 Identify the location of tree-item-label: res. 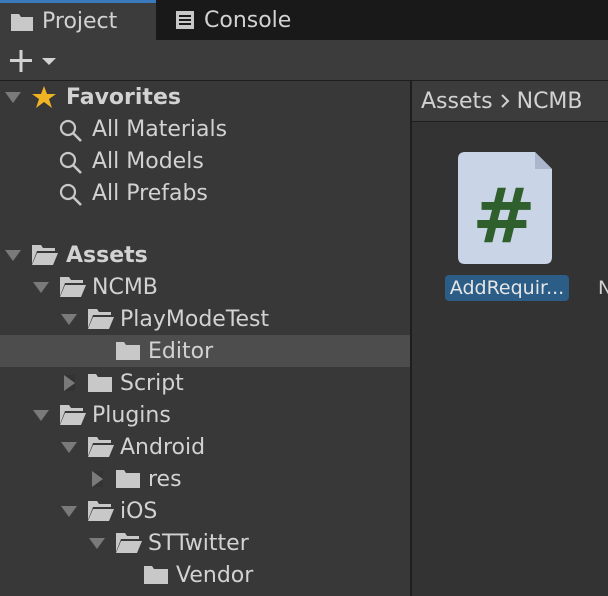
(165, 479).